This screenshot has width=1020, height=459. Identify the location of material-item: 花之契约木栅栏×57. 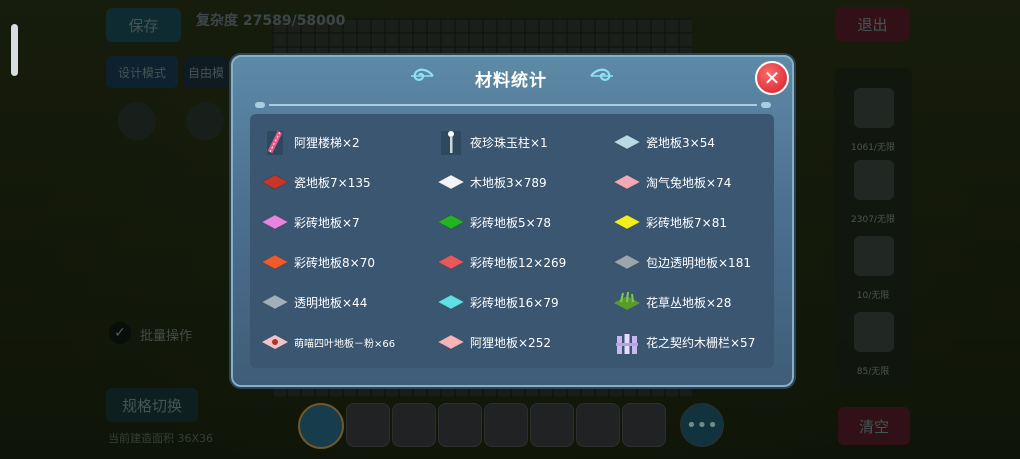
(683, 342).